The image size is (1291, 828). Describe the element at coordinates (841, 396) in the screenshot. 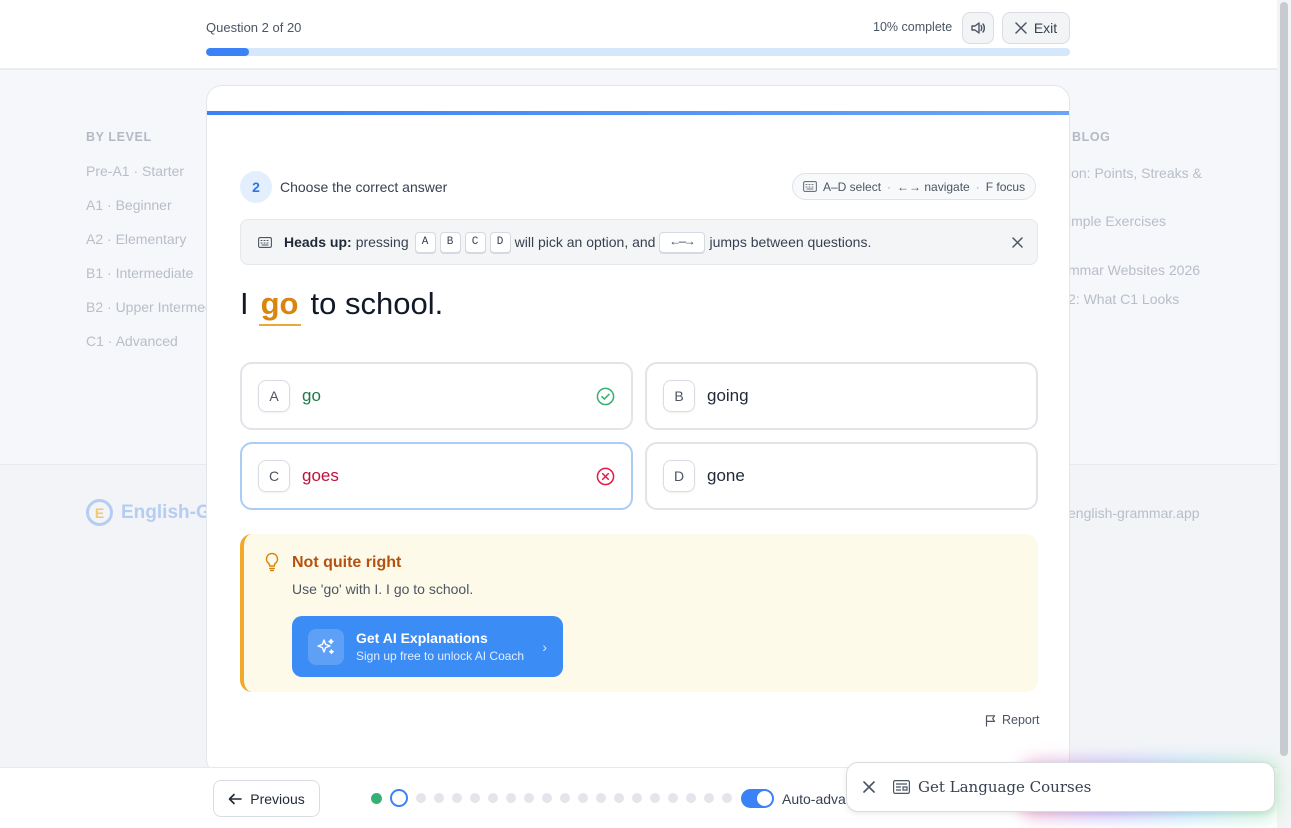

I see `option-b: B going` at that location.